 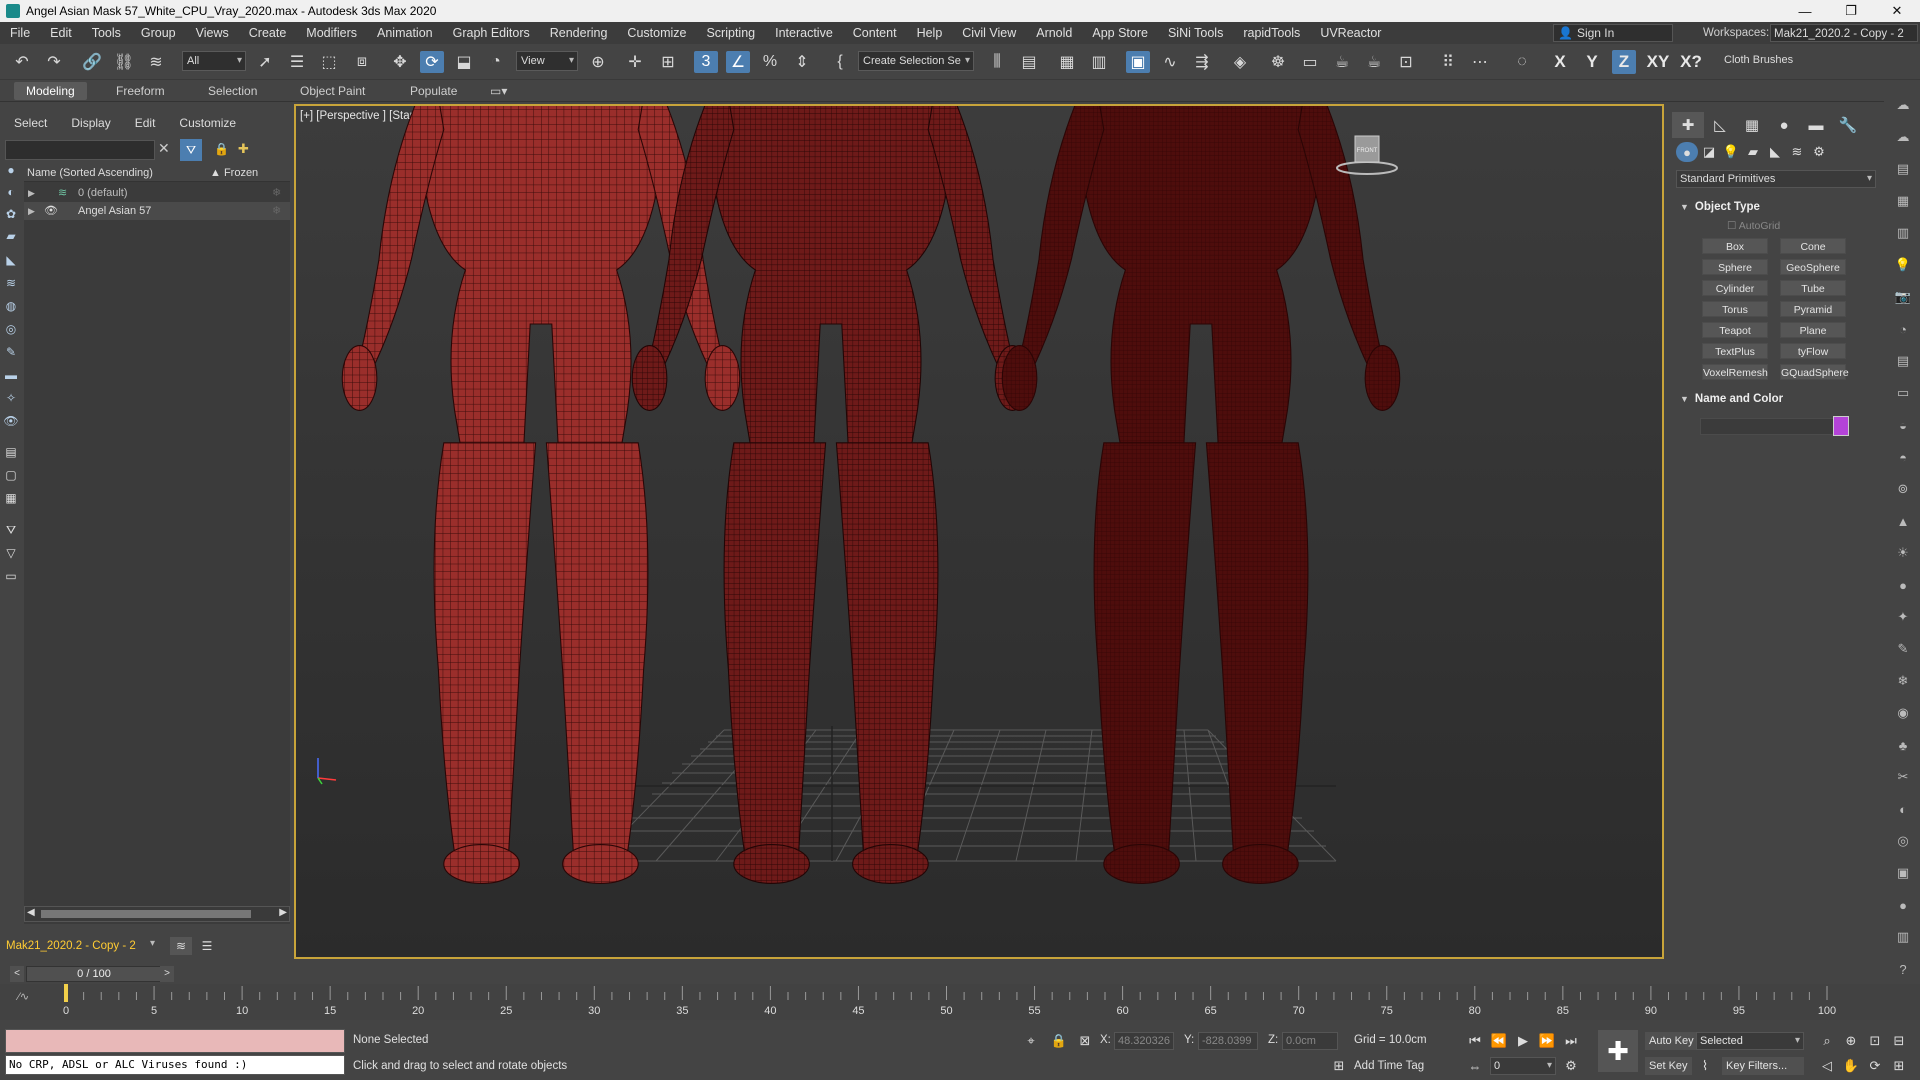 I want to click on helper-icon: ◔, so click(x=1903, y=329).